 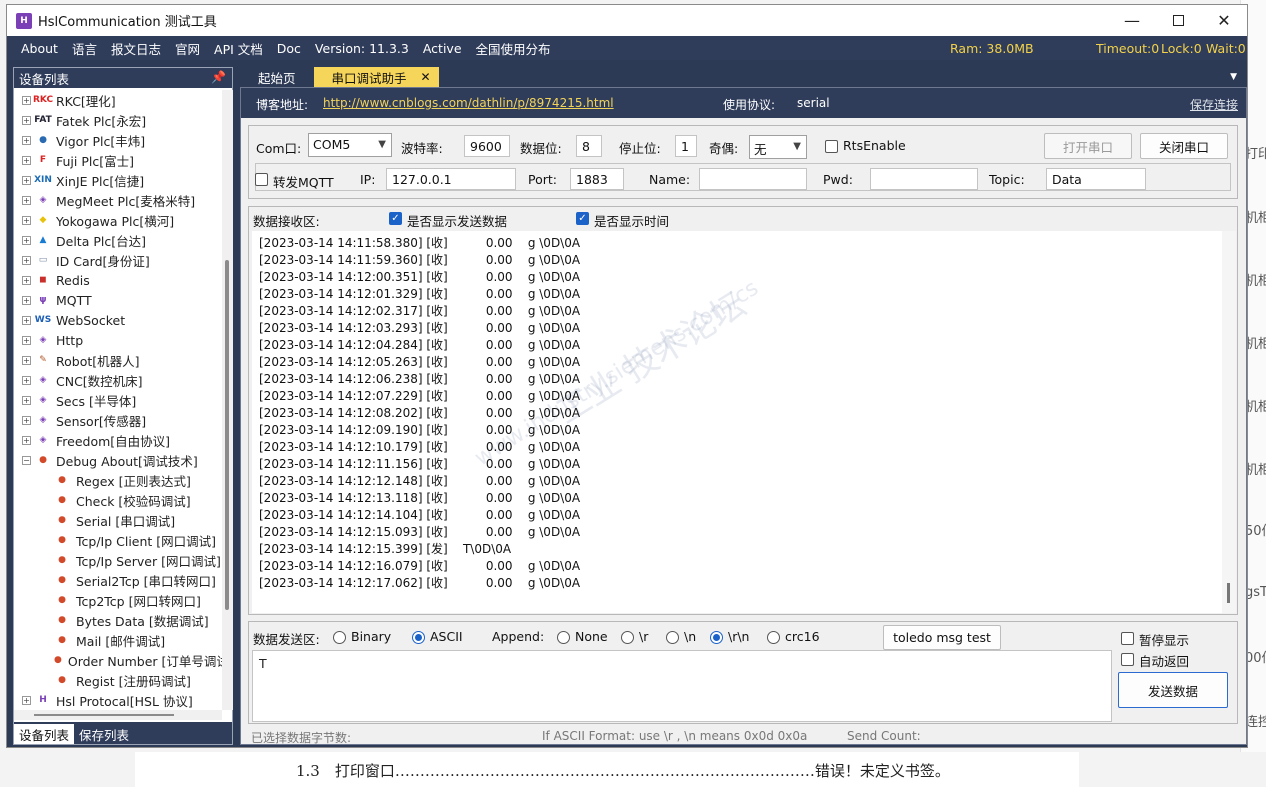 I want to click on close-port-button: 关闭串口, so click(x=1184, y=146).